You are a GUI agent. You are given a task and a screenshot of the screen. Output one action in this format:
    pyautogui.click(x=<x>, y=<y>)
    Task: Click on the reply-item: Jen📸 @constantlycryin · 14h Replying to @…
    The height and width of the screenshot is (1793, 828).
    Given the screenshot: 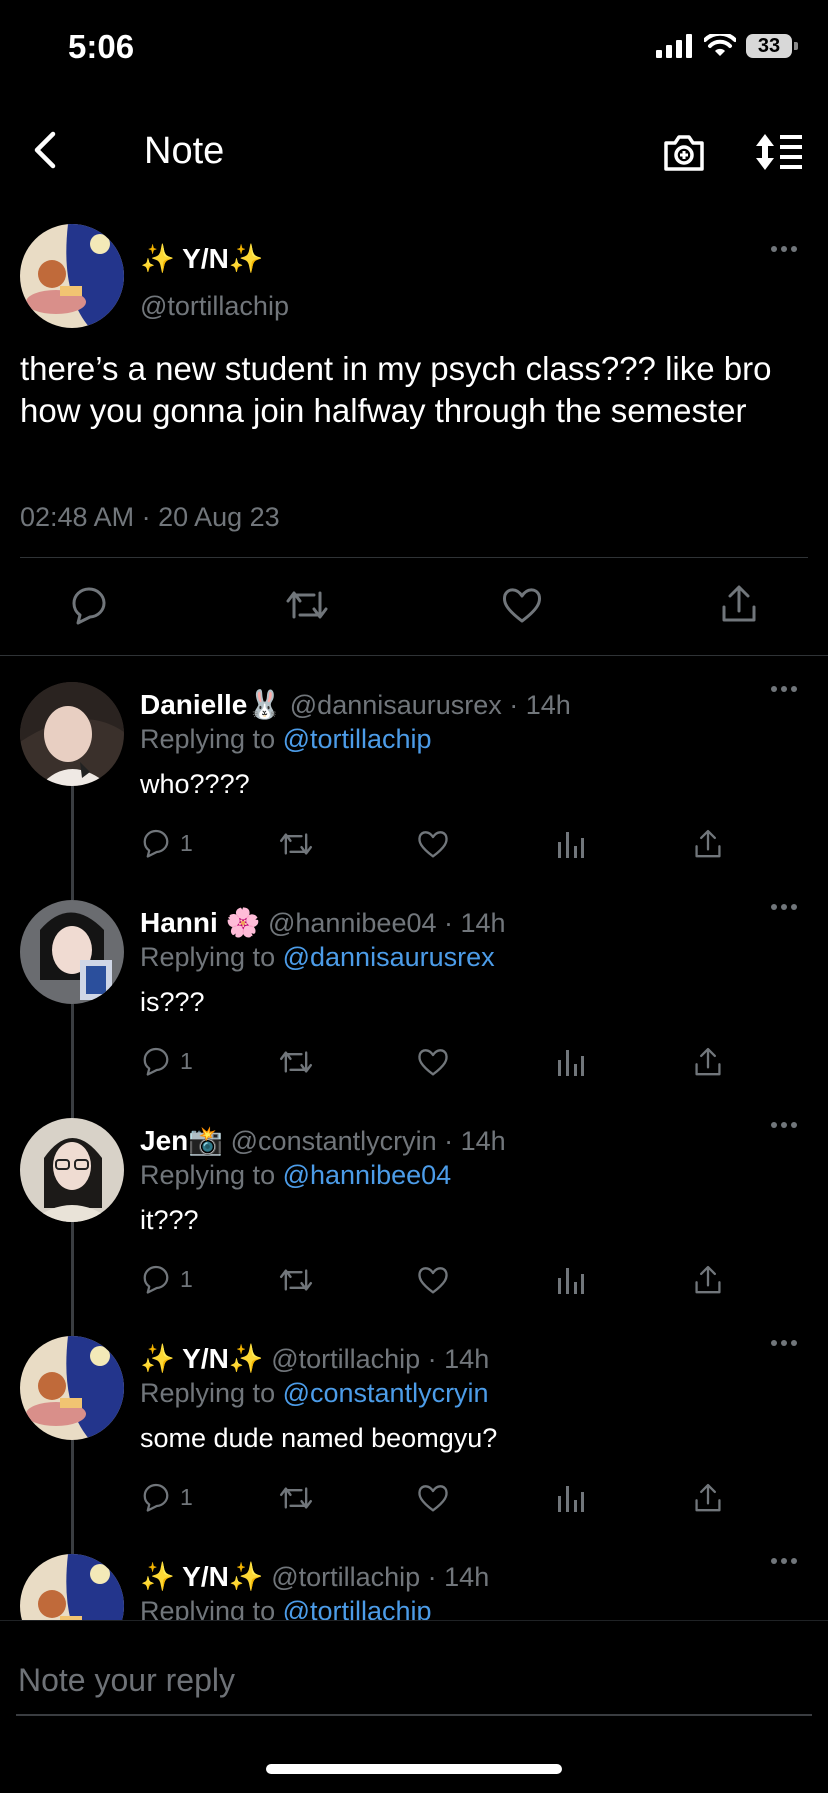 What is the action you would take?
    pyautogui.click(x=414, y=1227)
    